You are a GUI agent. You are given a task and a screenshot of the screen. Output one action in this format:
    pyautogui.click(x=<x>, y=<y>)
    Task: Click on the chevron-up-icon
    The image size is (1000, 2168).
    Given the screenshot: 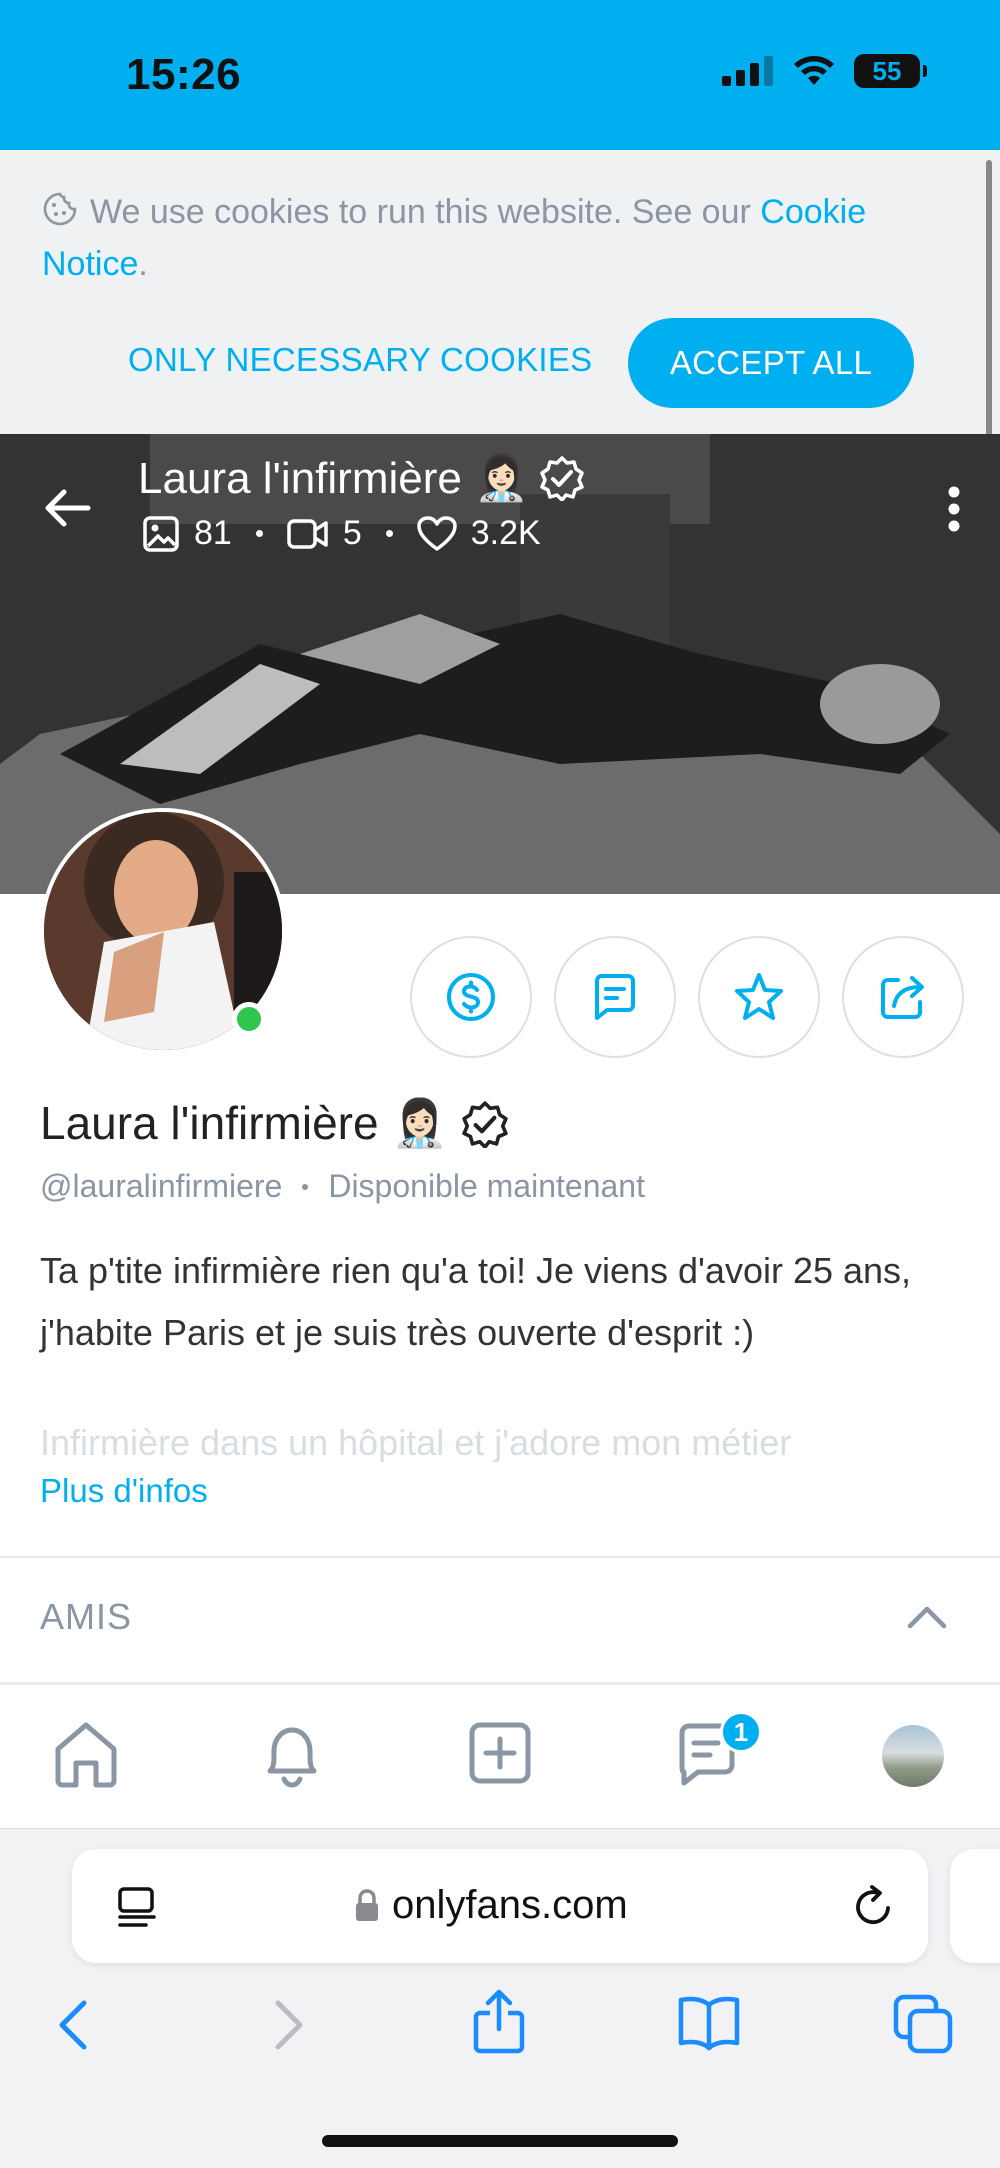 What is the action you would take?
    pyautogui.click(x=927, y=1617)
    